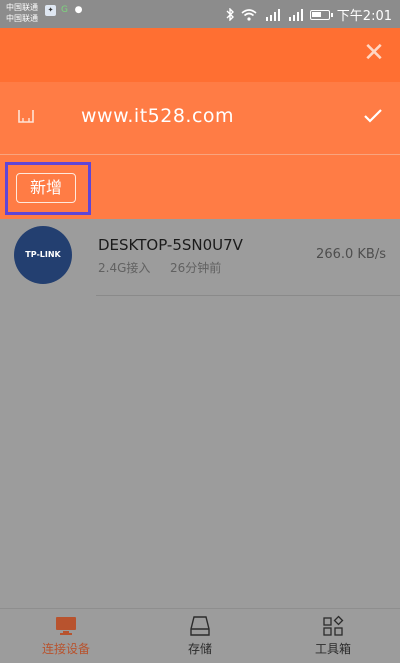  What do you see at coordinates (199, 649) in the screenshot?
I see `tab-label: 存储` at bounding box center [199, 649].